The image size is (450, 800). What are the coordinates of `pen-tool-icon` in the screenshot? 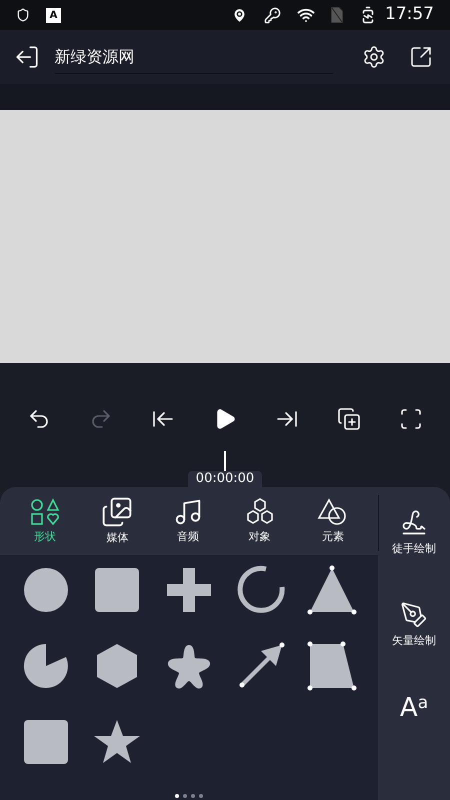 It's located at (414, 614).